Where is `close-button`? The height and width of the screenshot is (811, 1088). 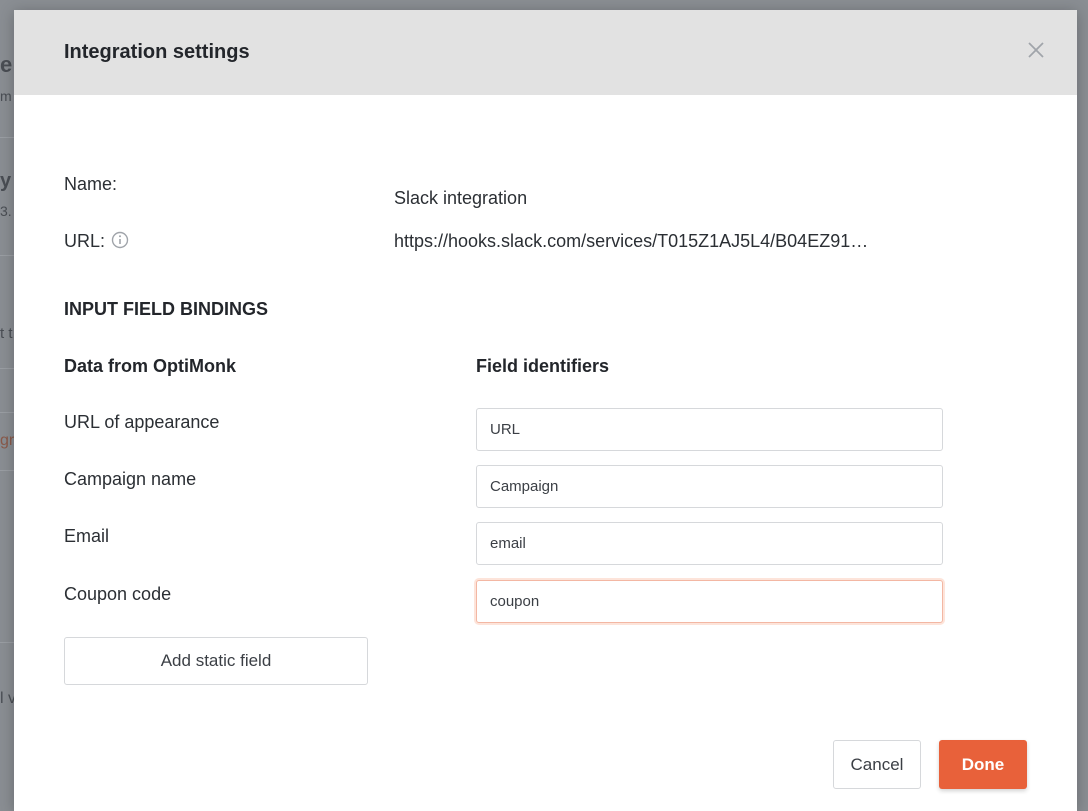
close-button is located at coordinates (1036, 50).